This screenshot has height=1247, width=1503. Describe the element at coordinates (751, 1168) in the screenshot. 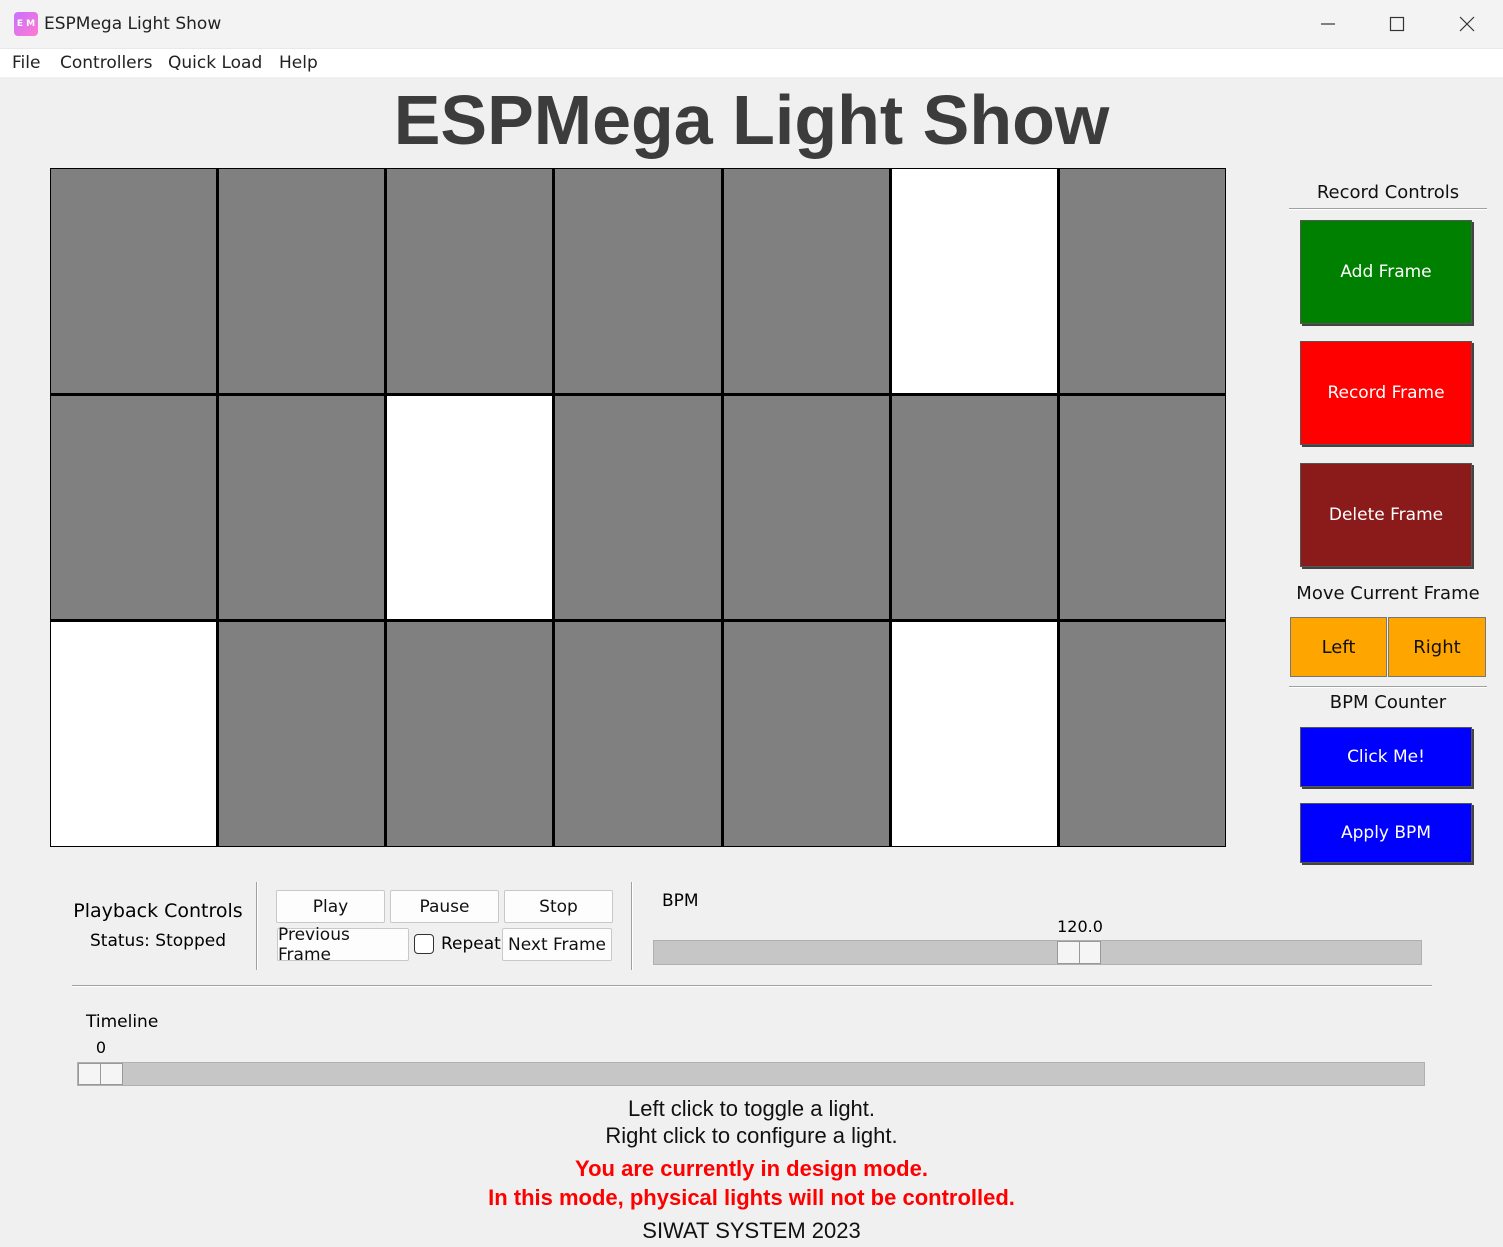

I see `design-mode-warning: You are currently in design mode.` at that location.